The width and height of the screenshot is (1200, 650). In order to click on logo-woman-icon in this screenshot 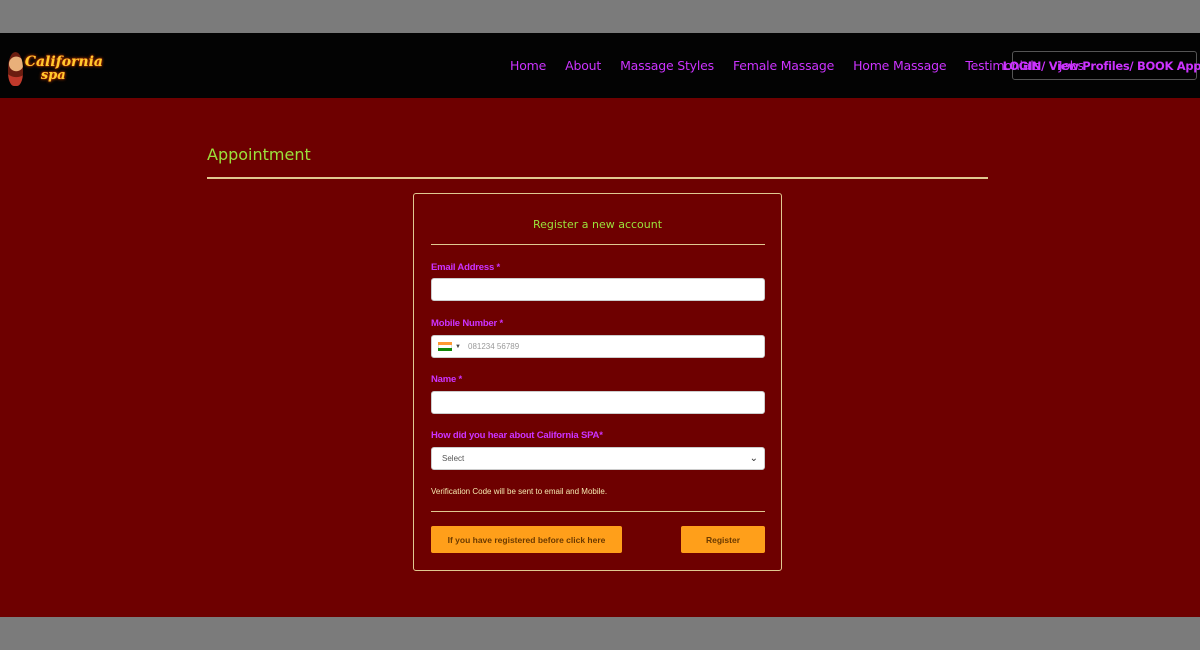, I will do `click(15, 69)`.